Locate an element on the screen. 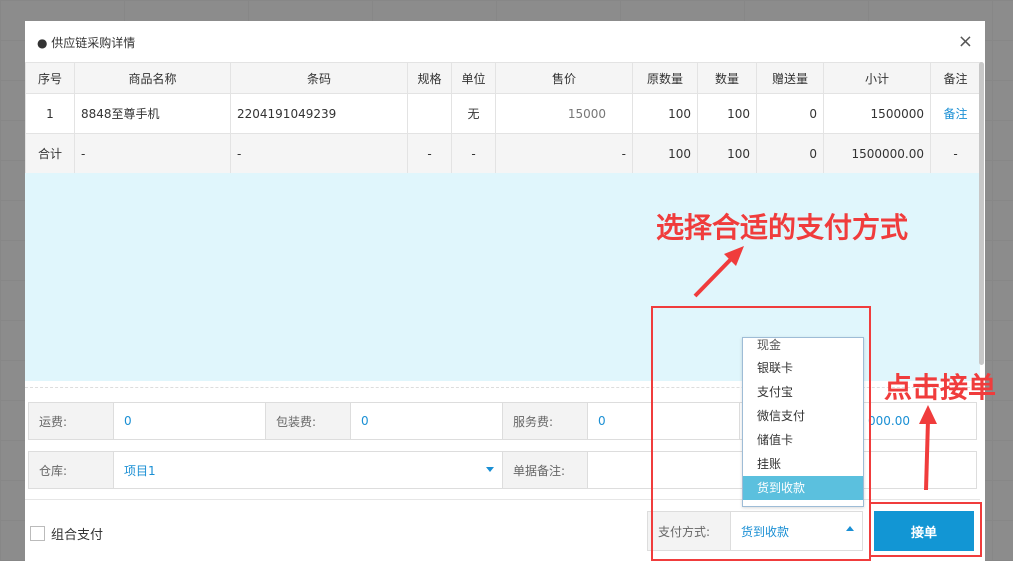 This screenshot has width=1013, height=561. arrow-icon-up is located at coordinates (928, 448).